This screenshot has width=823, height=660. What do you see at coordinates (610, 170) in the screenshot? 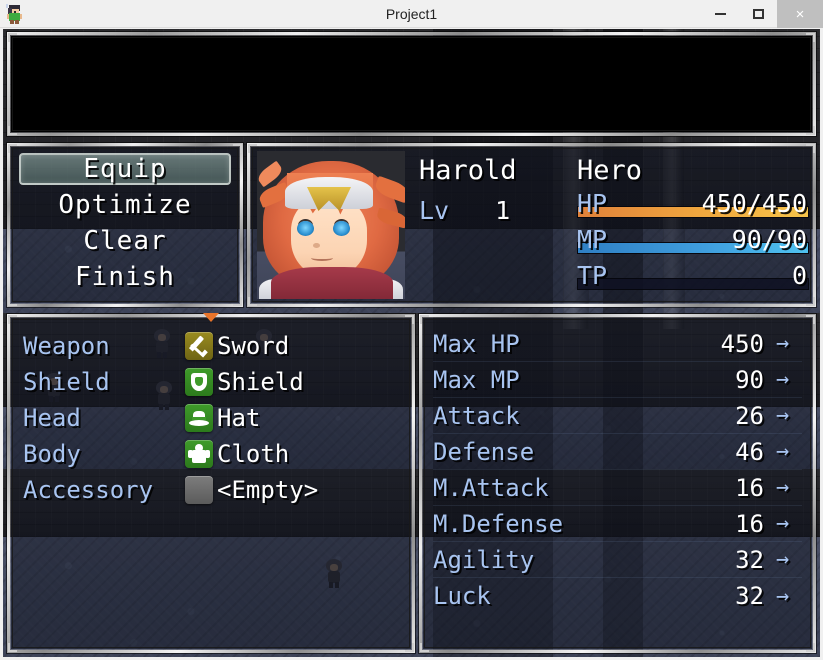
I see `actor-class: Hero` at bounding box center [610, 170].